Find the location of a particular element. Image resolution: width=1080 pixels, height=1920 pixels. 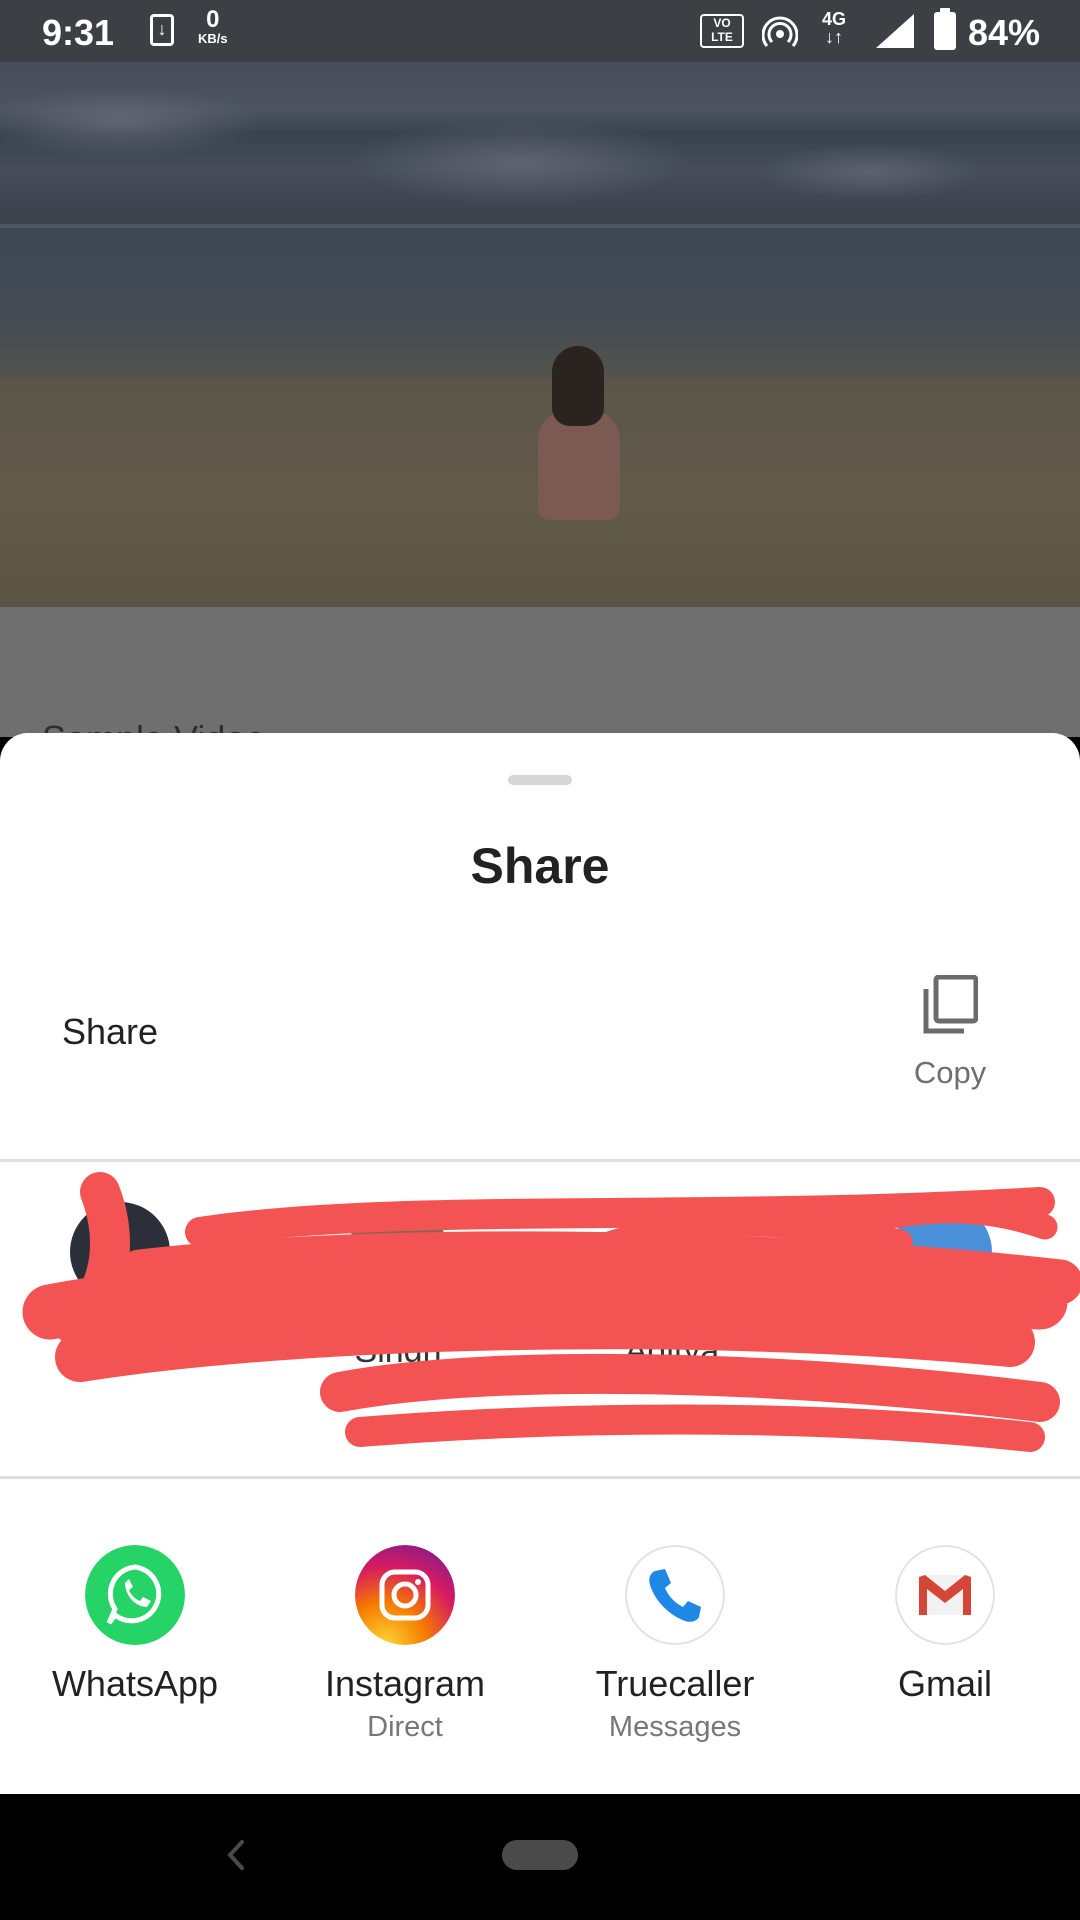

sheet-drag-handle is located at coordinates (540, 780).